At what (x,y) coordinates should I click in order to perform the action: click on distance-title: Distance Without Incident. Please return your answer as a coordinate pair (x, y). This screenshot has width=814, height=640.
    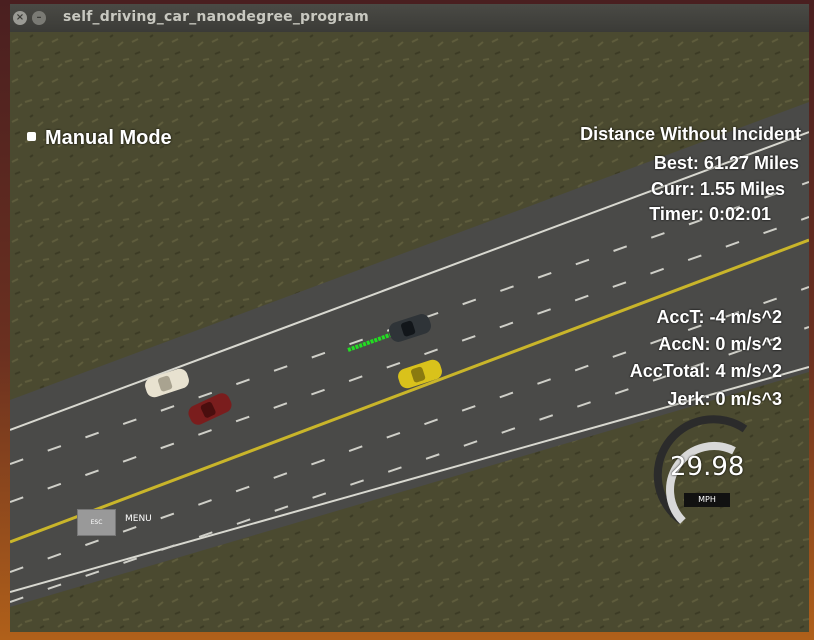
    Looking at the image, I should click on (690, 134).